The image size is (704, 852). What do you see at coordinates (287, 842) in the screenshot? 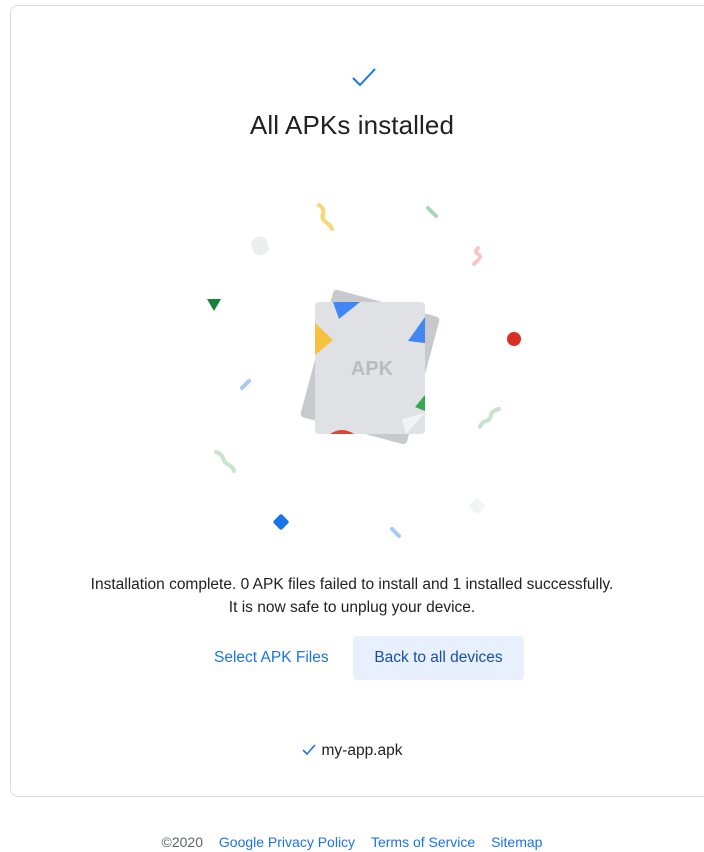
I see `footer-link-privacy: Google Privacy Policy` at bounding box center [287, 842].